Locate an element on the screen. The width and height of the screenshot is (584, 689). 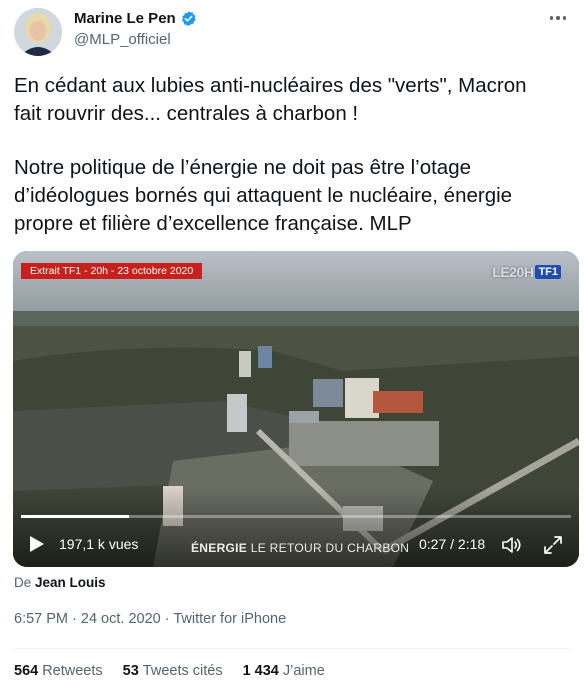
video-time: 0:27 / 2:18 is located at coordinates (452, 544).